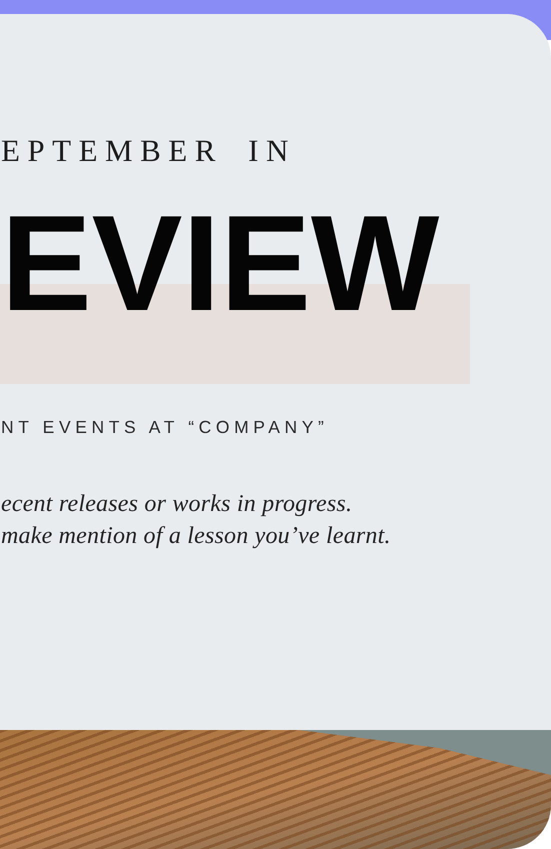  What do you see at coordinates (196, 520) in the screenshot?
I see `body-paragraph: ecent releases or works in progress. make mention of a lesson you’ve learnt.` at bounding box center [196, 520].